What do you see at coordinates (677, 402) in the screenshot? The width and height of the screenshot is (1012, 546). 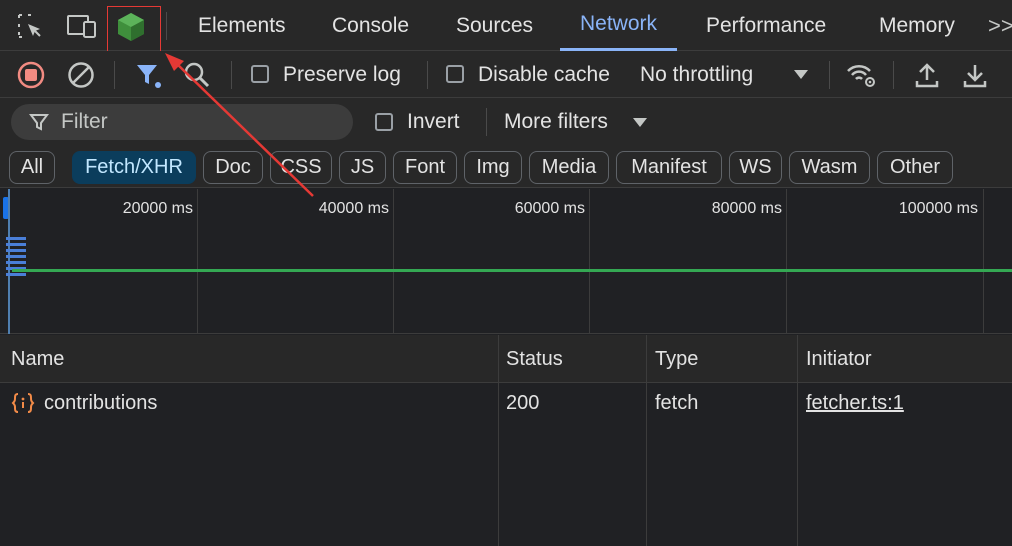 I see `request-type: fetch` at bounding box center [677, 402].